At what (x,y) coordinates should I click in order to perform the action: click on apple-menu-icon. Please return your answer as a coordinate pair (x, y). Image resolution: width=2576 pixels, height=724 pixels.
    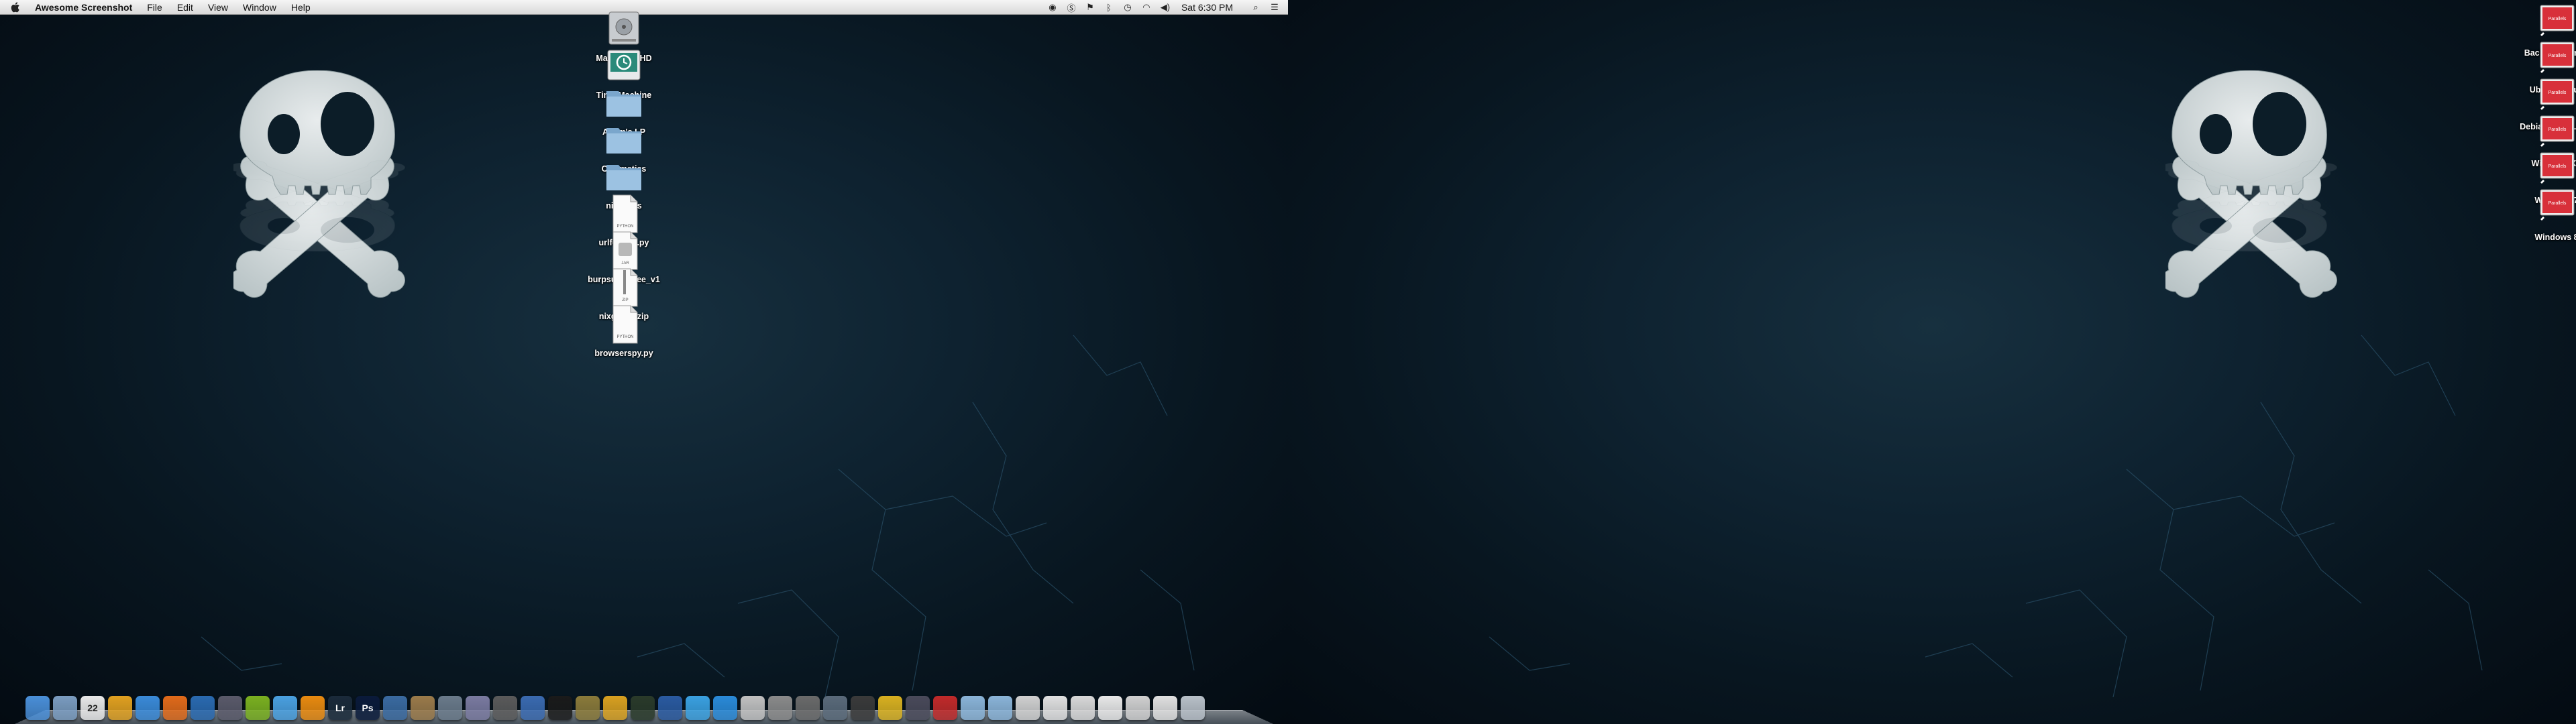
    Looking at the image, I should click on (16, 7).